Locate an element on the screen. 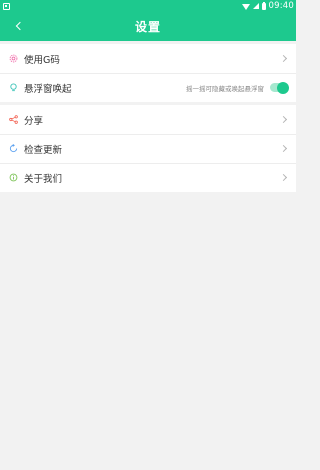 The width and height of the screenshot is (320, 470). use-code-label: 使用G码 is located at coordinates (42, 60).